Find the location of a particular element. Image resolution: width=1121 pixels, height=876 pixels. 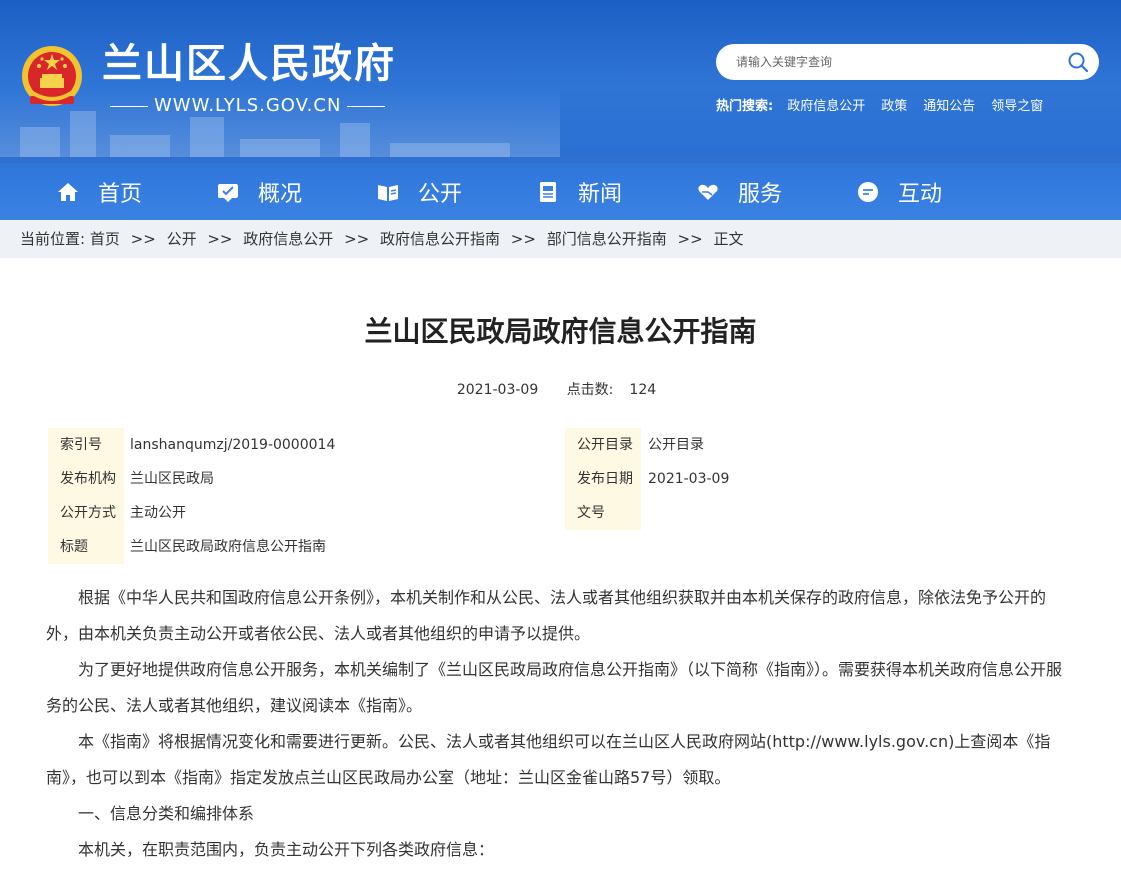

hot-link-policy: 政策 is located at coordinates (894, 104).